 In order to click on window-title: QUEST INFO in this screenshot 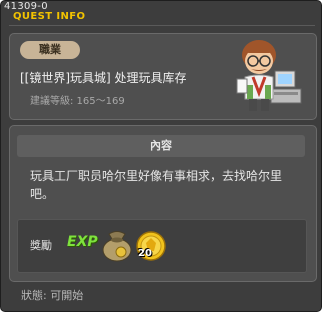, I will do `click(49, 16)`.